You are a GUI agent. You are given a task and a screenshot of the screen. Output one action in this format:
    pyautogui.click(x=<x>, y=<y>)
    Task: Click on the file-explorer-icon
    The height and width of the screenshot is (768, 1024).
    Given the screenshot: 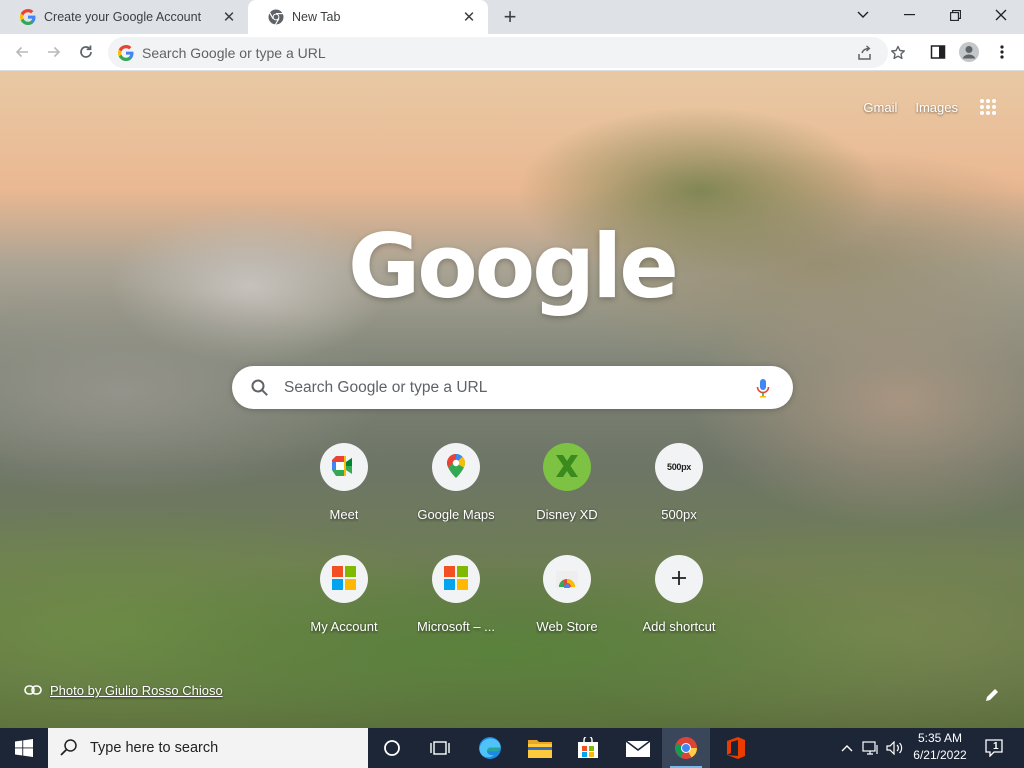 What is the action you would take?
    pyautogui.click(x=540, y=748)
    